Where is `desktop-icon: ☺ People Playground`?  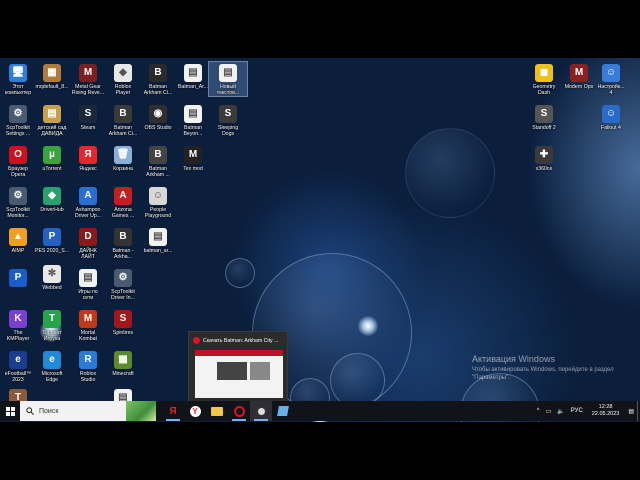
desktop-icon: ☺ People Playground is located at coordinates (158, 202).